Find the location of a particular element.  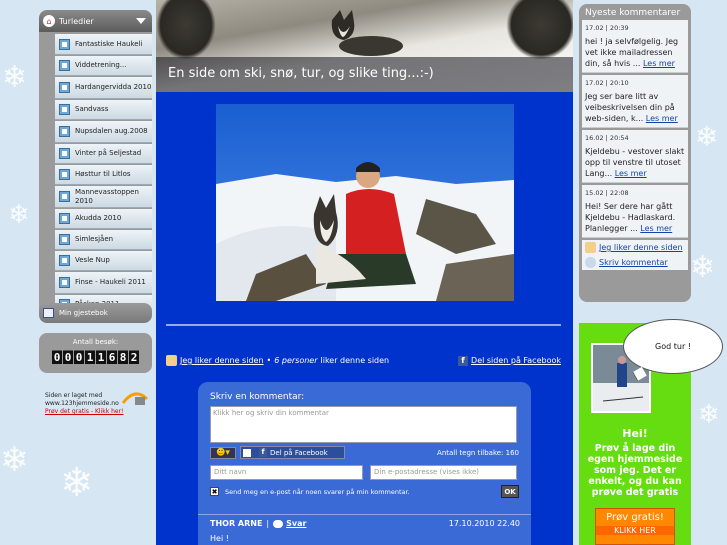

email-field: Din e-postadresse (vises ikke) is located at coordinates (443, 472).